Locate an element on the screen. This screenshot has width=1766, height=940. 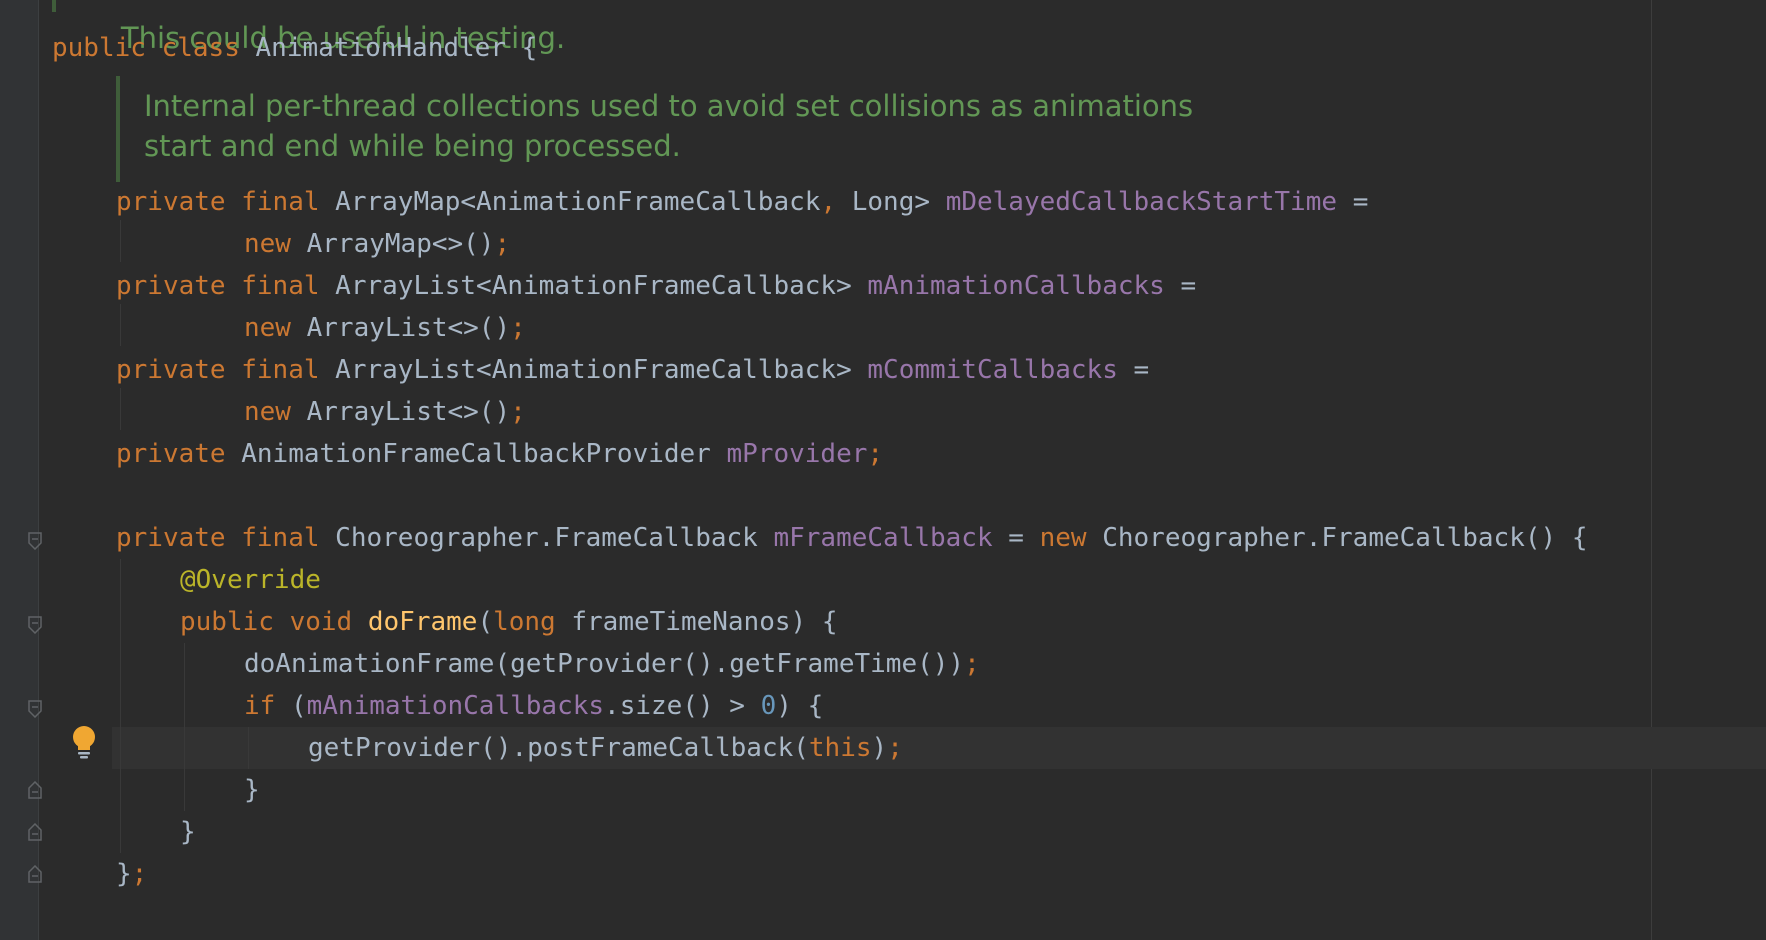
code-line-annotation: @Override is located at coordinates (250, 580).